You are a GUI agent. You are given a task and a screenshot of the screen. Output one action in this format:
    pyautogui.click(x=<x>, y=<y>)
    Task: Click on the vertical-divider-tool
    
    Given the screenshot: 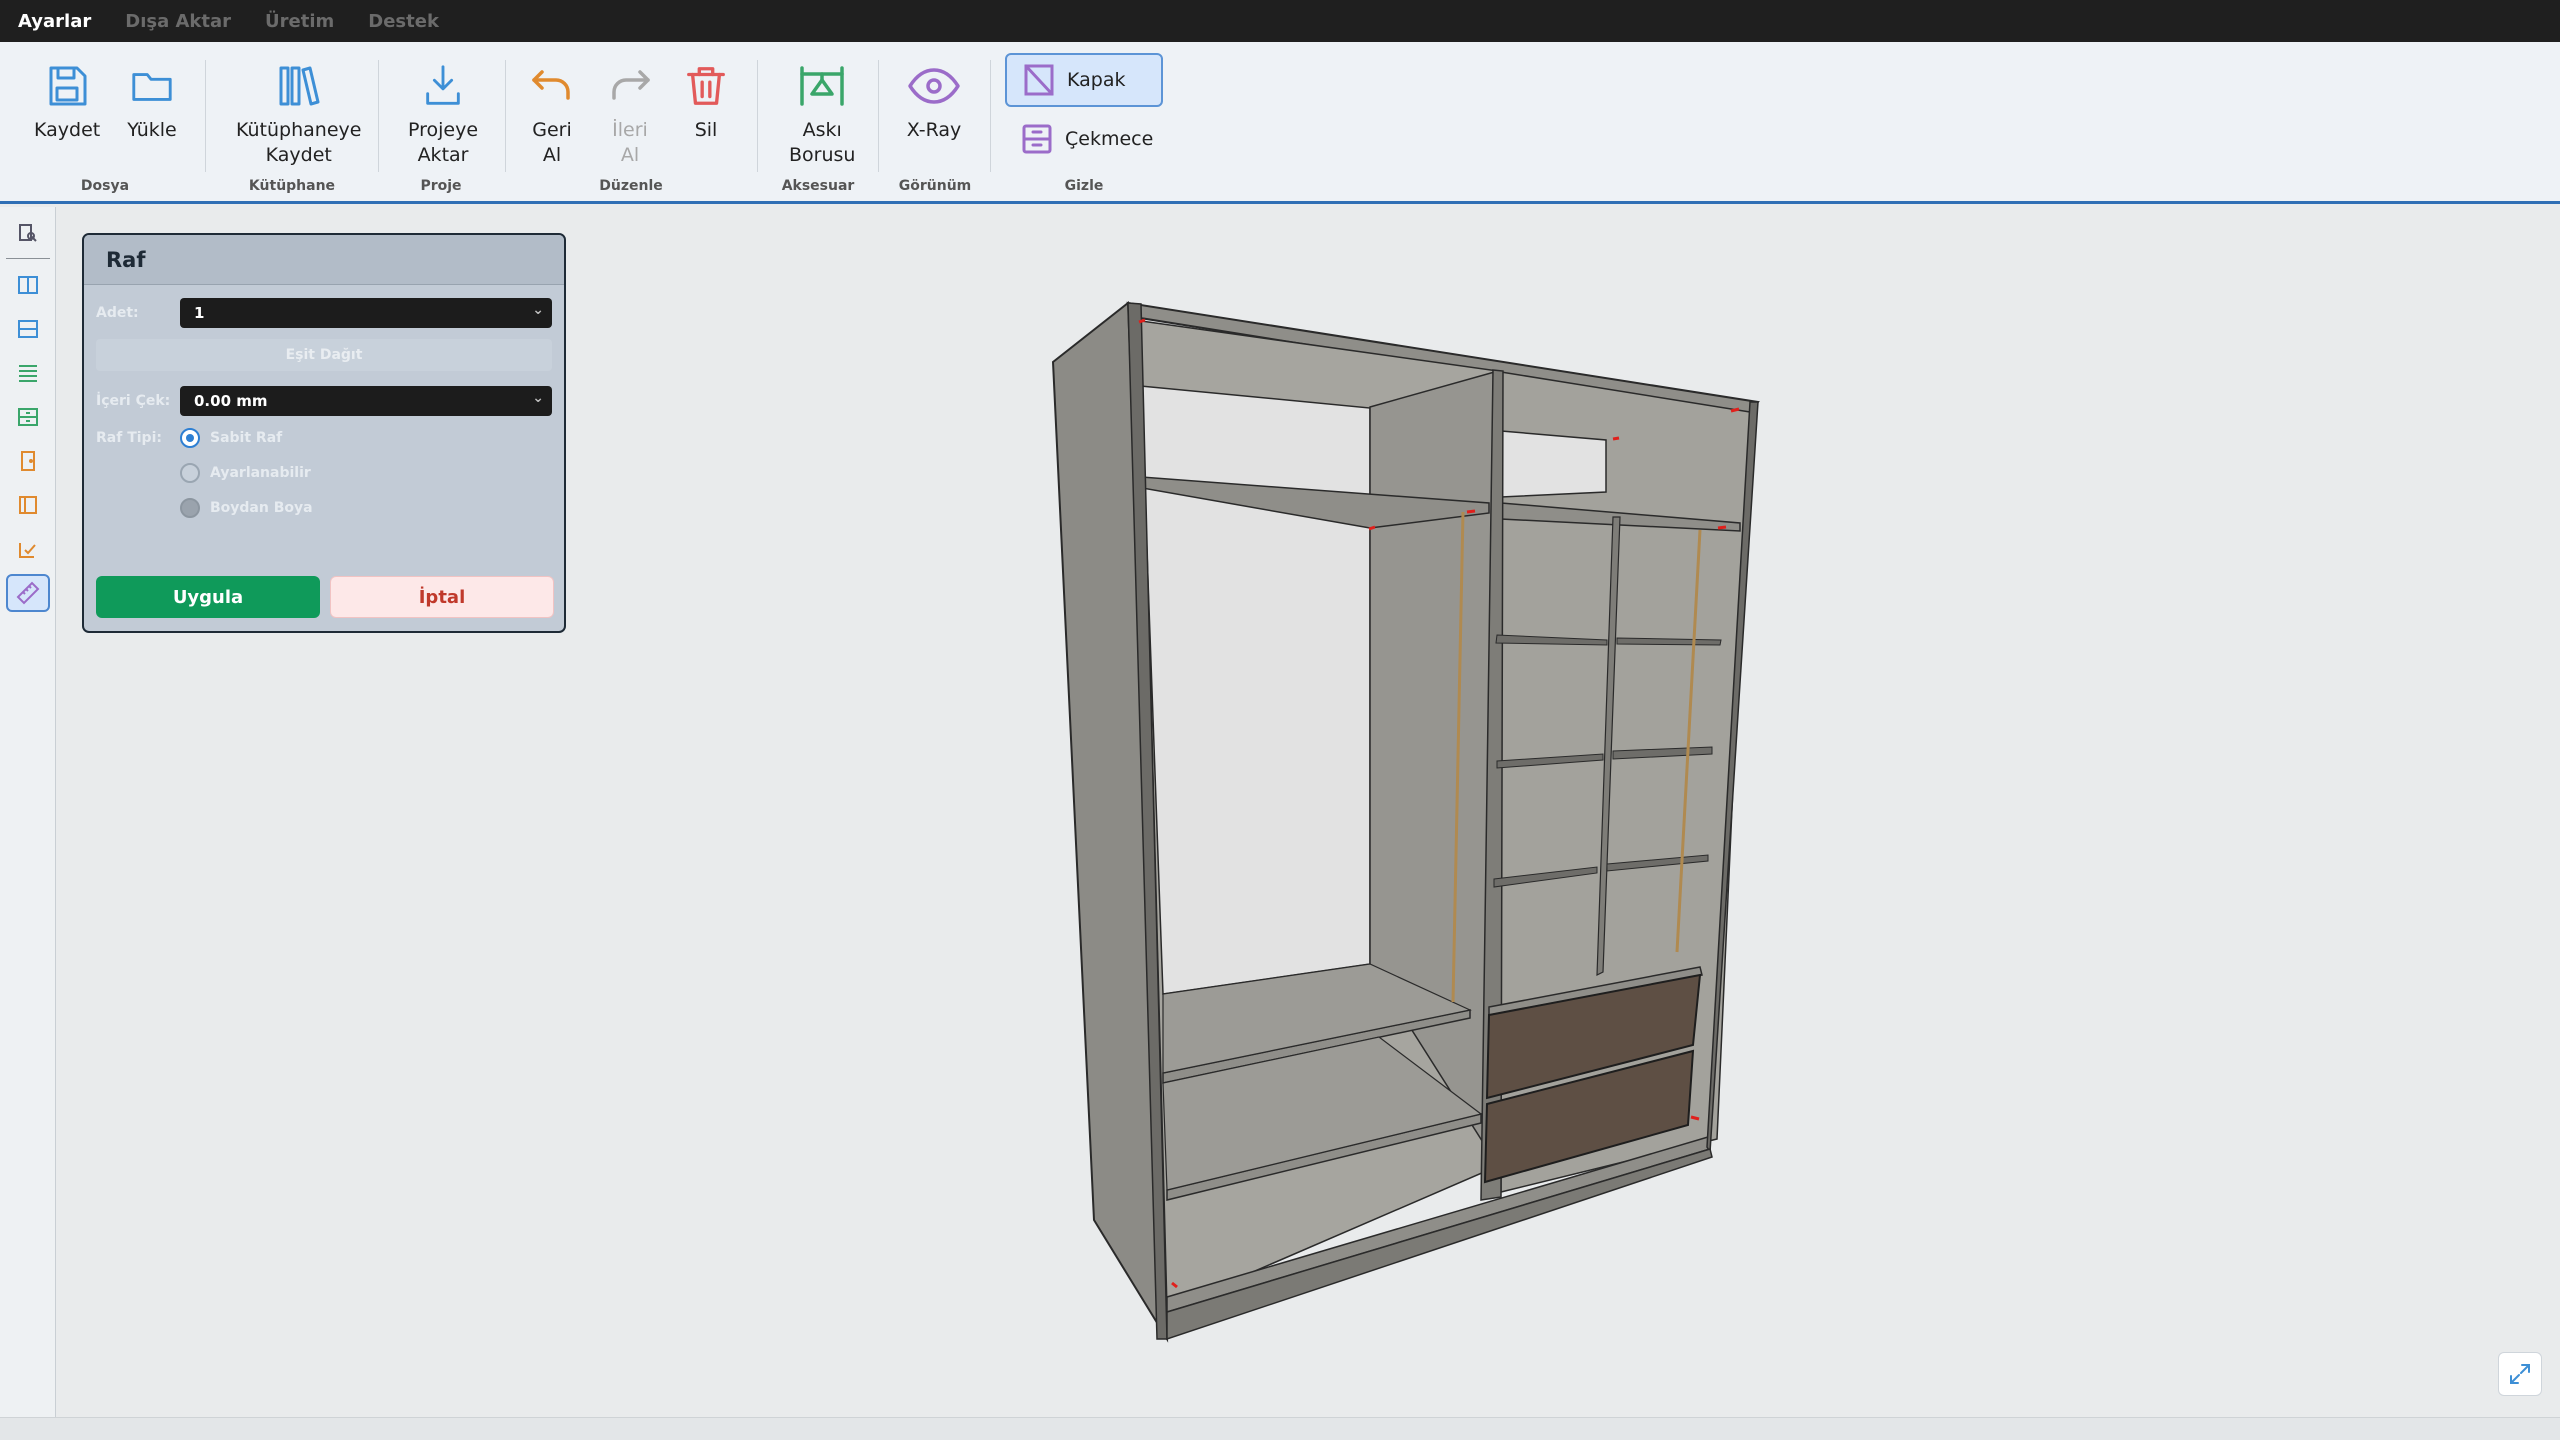 What is the action you would take?
    pyautogui.click(x=28, y=285)
    